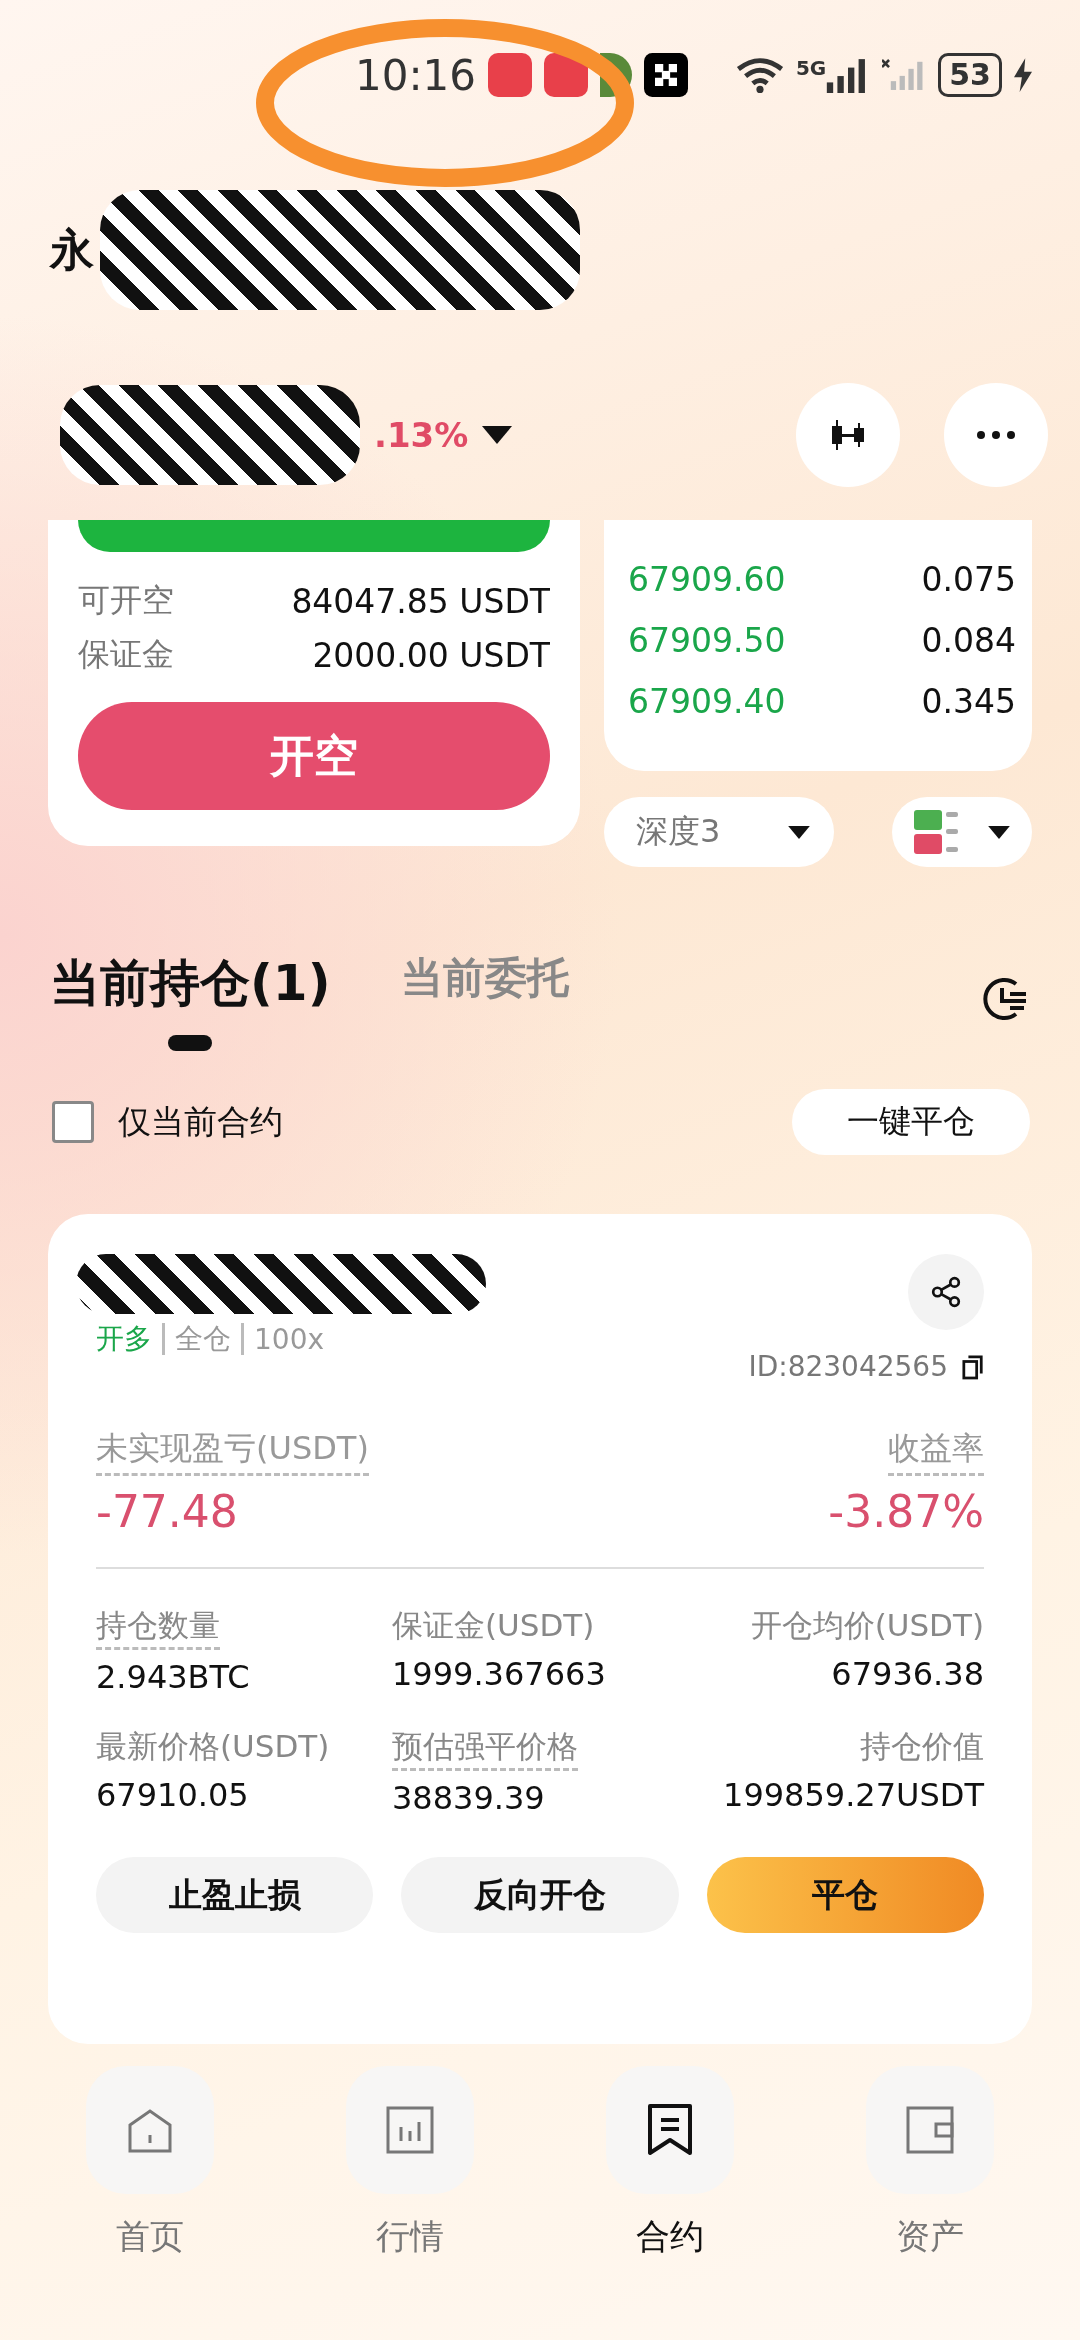 This screenshot has height=2340, width=1080. What do you see at coordinates (420, 601) in the screenshot?
I see `order-value: 84047.85 USDT` at bounding box center [420, 601].